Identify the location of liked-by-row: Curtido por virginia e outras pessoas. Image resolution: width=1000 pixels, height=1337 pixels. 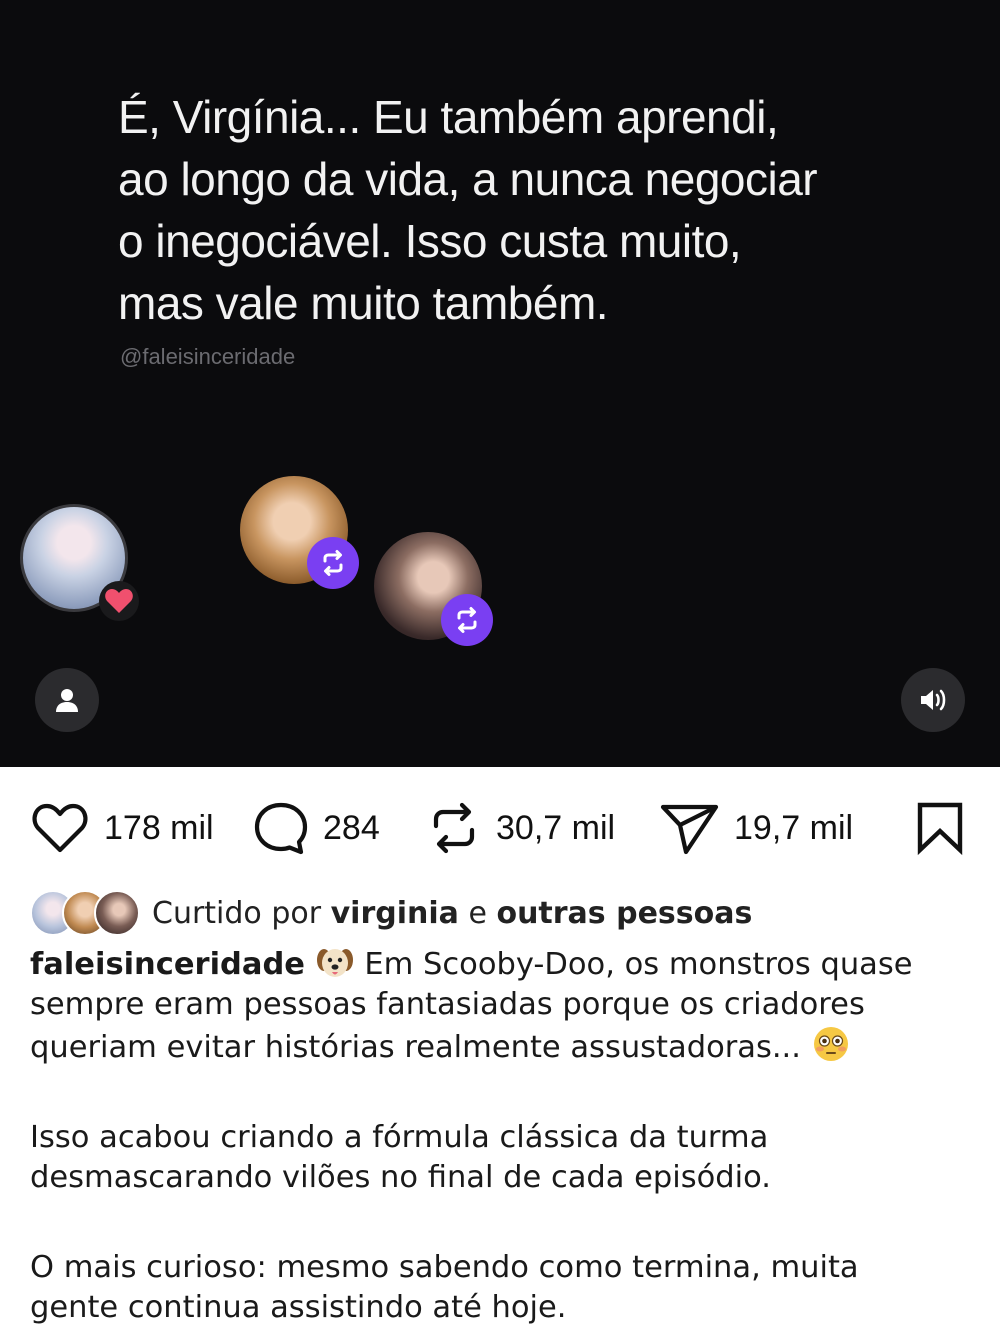
(391, 913).